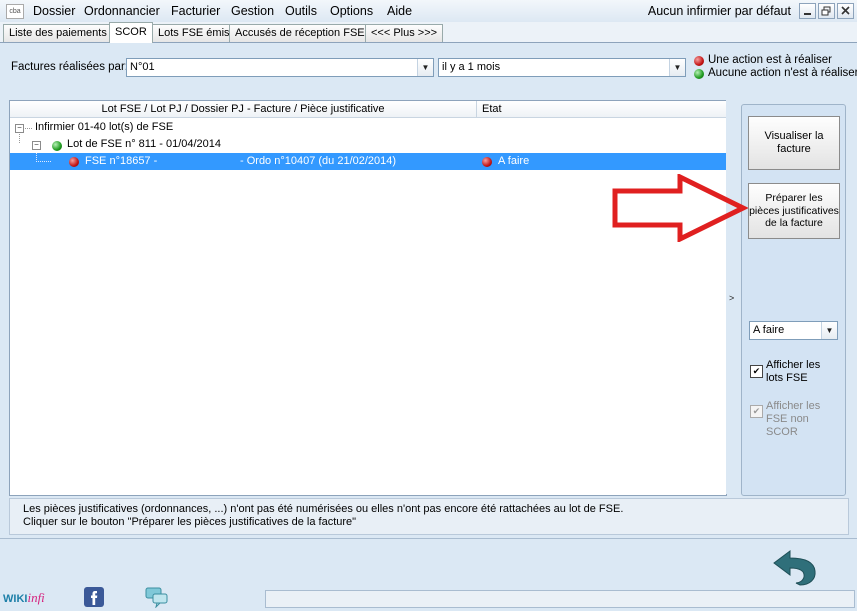  What do you see at coordinates (795, 566) in the screenshot?
I see `back-arrow-icon` at bounding box center [795, 566].